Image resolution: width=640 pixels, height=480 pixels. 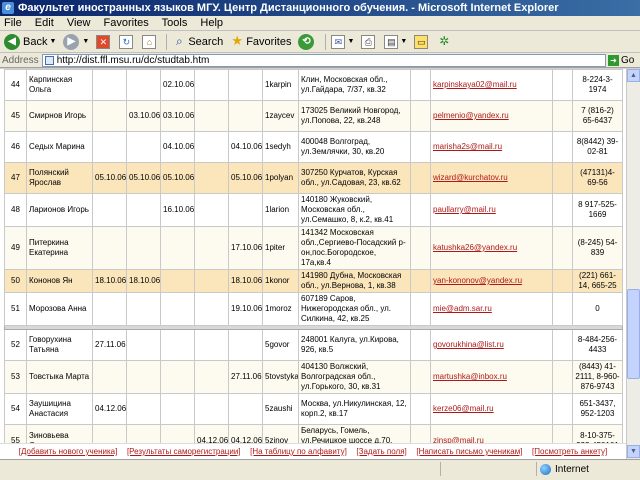 I want to click on email-link: pelmenio@yandex.ru, so click(x=491, y=116).